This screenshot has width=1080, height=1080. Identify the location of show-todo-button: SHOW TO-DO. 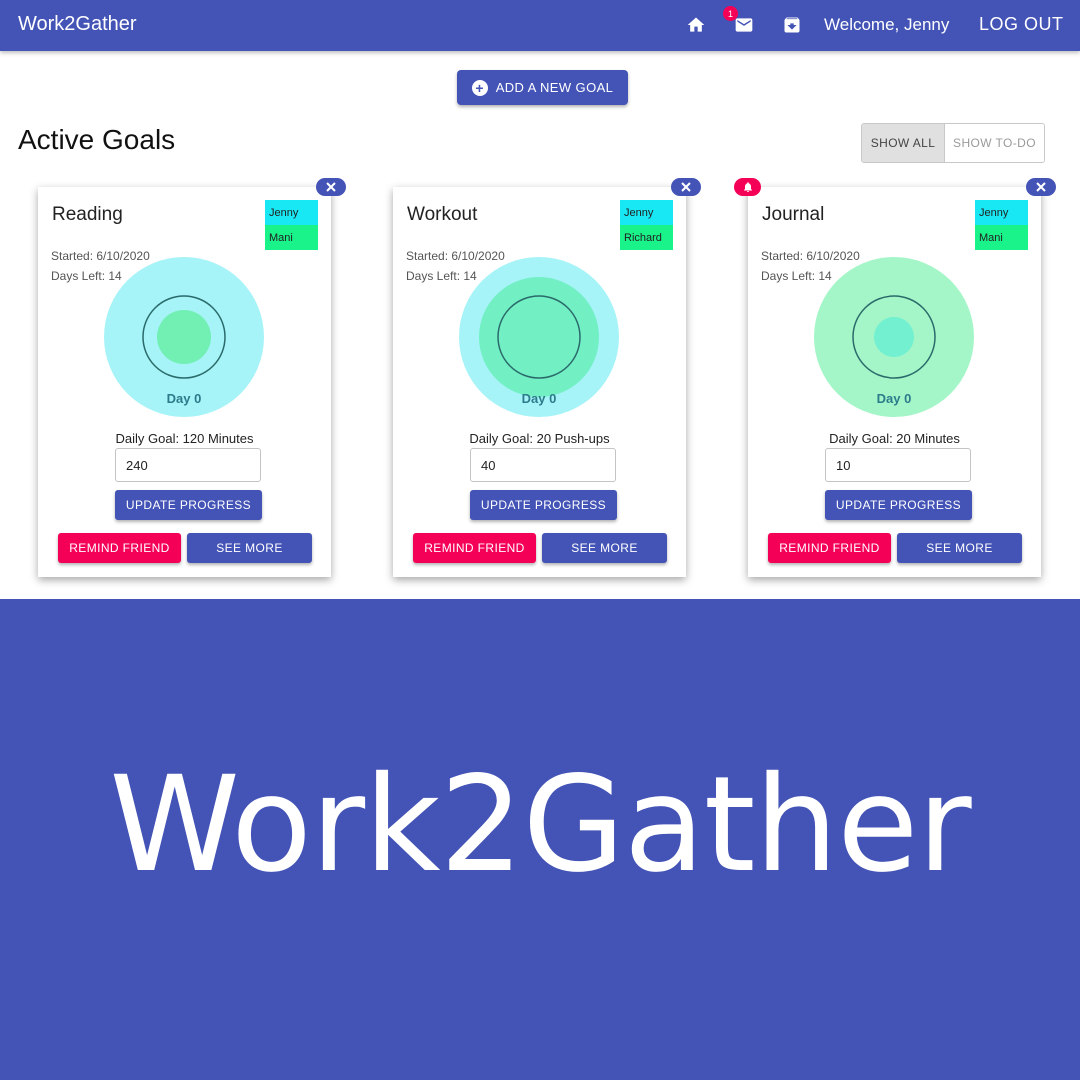
(994, 143).